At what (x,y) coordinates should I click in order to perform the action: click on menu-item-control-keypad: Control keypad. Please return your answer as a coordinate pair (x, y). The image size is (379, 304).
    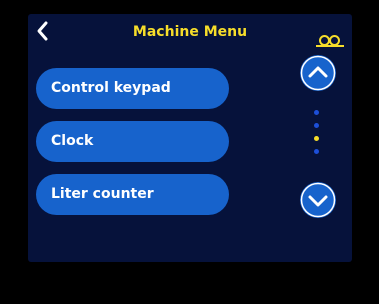
    Looking at the image, I should click on (132, 88).